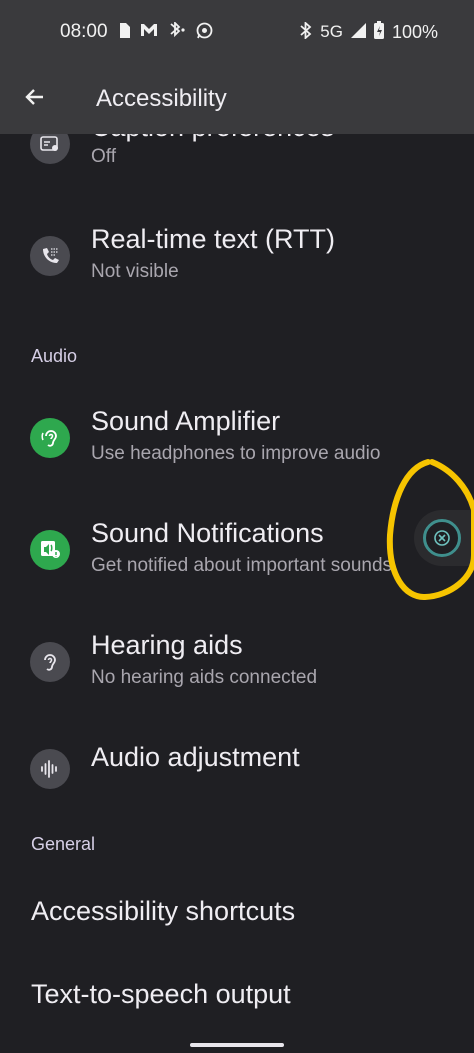 The image size is (474, 1053). Describe the element at coordinates (124, 32) in the screenshot. I see `sim-card-icon` at that location.